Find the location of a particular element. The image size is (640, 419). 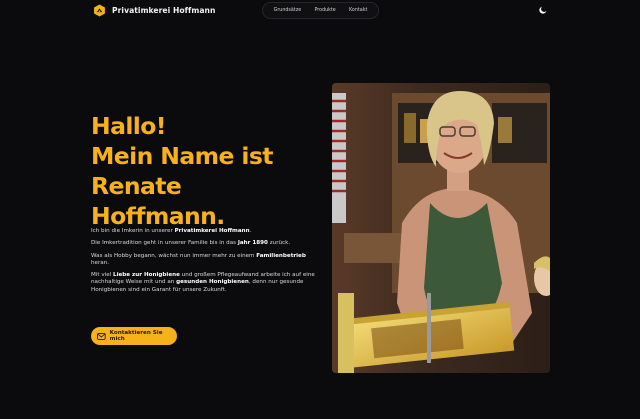

text-span: Mit viel is located at coordinates (102, 275).